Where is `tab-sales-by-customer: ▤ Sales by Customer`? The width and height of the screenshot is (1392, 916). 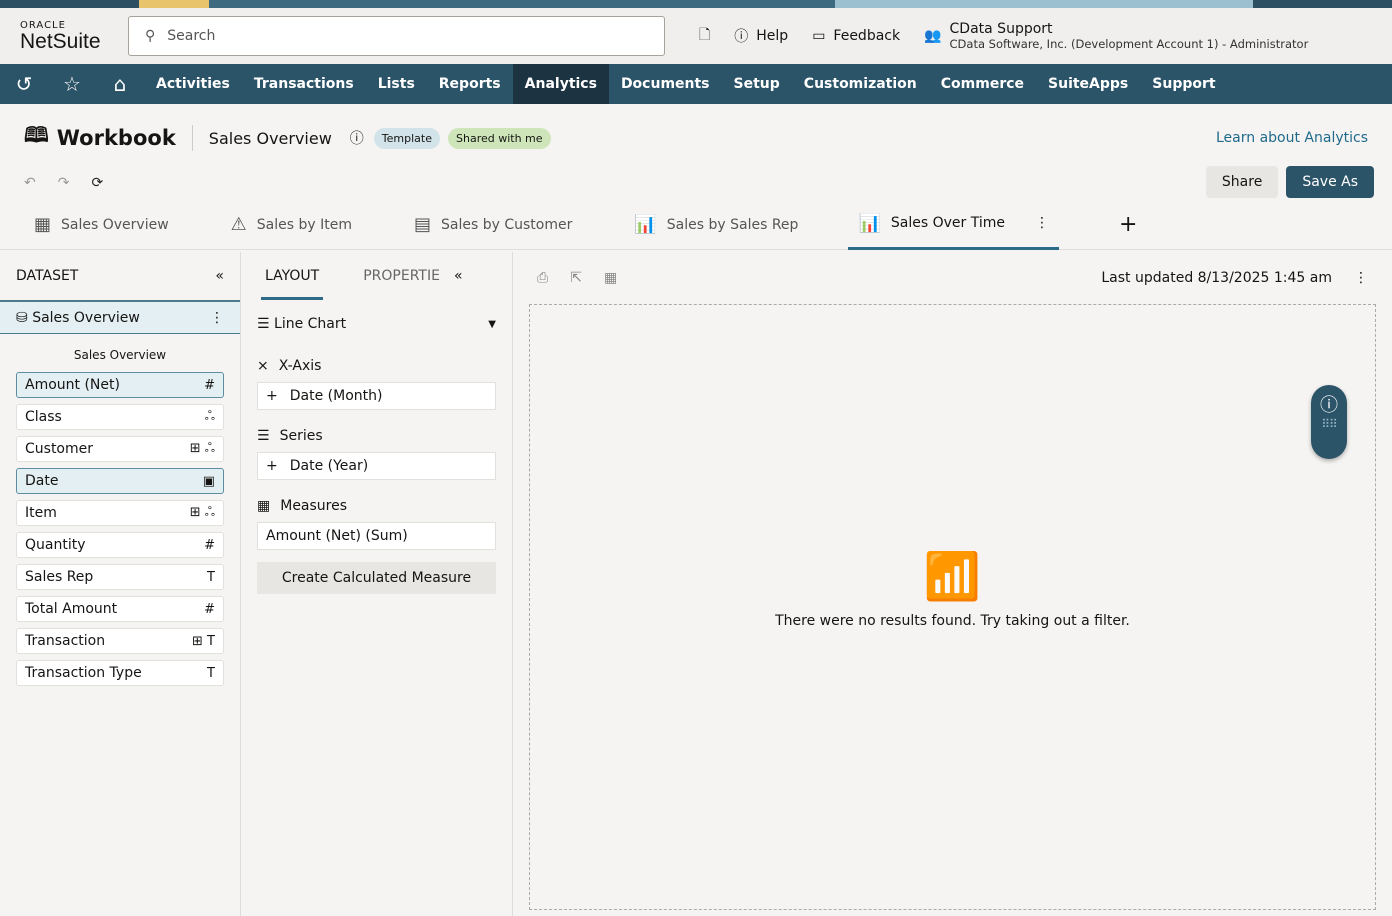 tab-sales-by-customer: ▤ Sales by Customer is located at coordinates (524, 225).